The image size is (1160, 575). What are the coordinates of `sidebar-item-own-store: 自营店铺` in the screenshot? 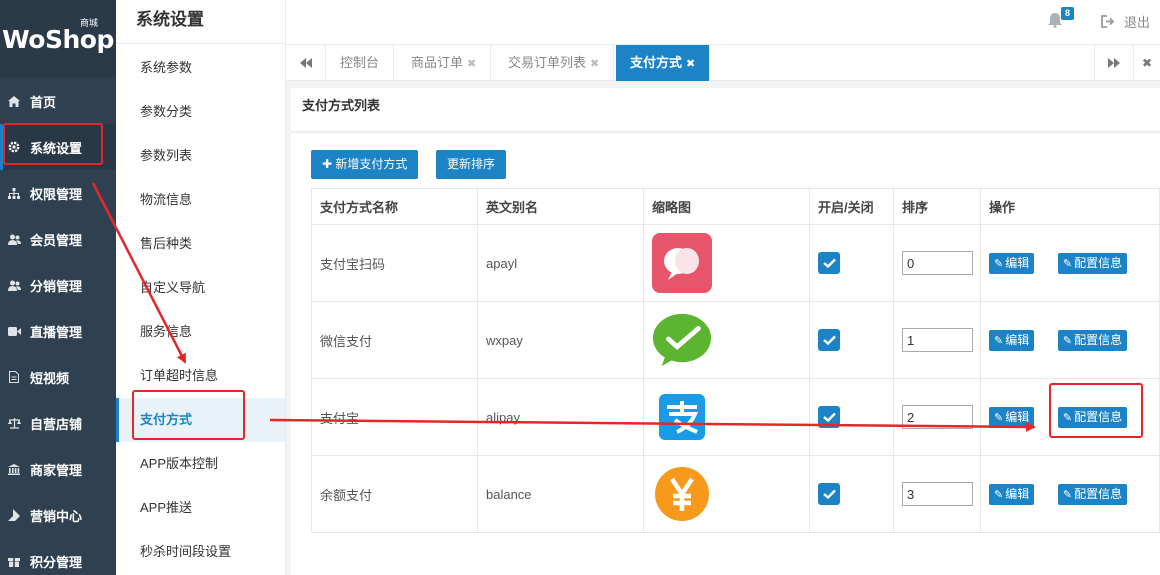 It's located at (58, 423).